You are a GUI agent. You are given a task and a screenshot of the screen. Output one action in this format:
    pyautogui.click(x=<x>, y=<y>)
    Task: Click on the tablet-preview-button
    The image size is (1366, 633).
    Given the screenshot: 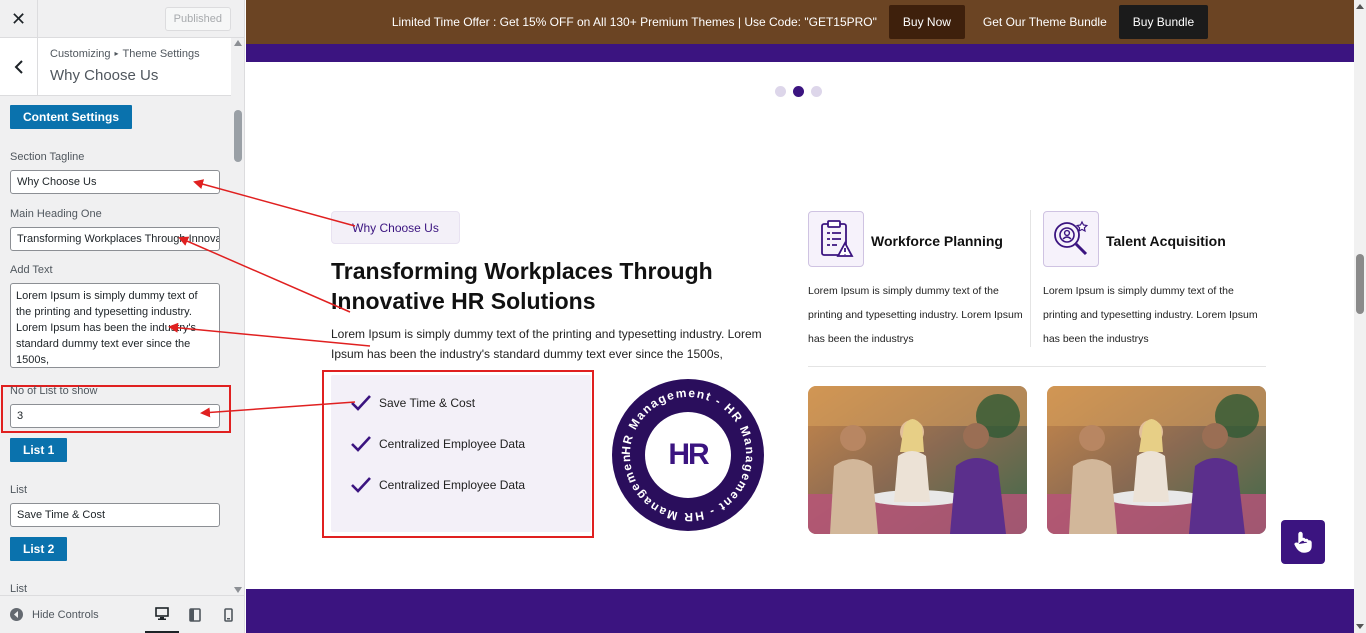 What is the action you would take?
    pyautogui.click(x=195, y=614)
    